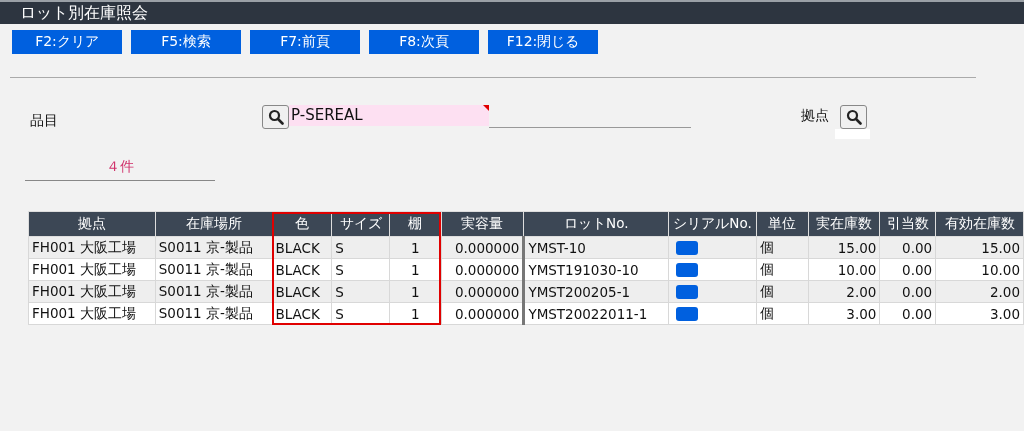 The height and width of the screenshot is (431, 1024). I want to click on field-label: 品目, so click(44, 121).